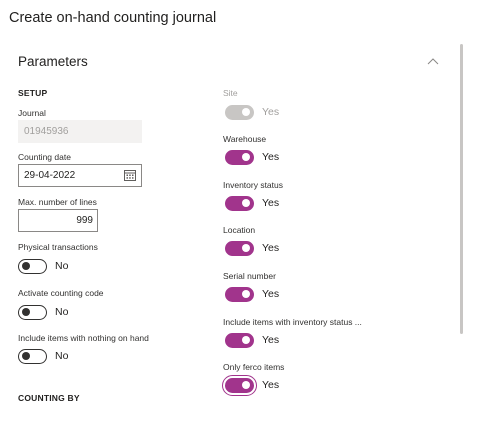  I want to click on serial-number-row: Yes, so click(252, 294).